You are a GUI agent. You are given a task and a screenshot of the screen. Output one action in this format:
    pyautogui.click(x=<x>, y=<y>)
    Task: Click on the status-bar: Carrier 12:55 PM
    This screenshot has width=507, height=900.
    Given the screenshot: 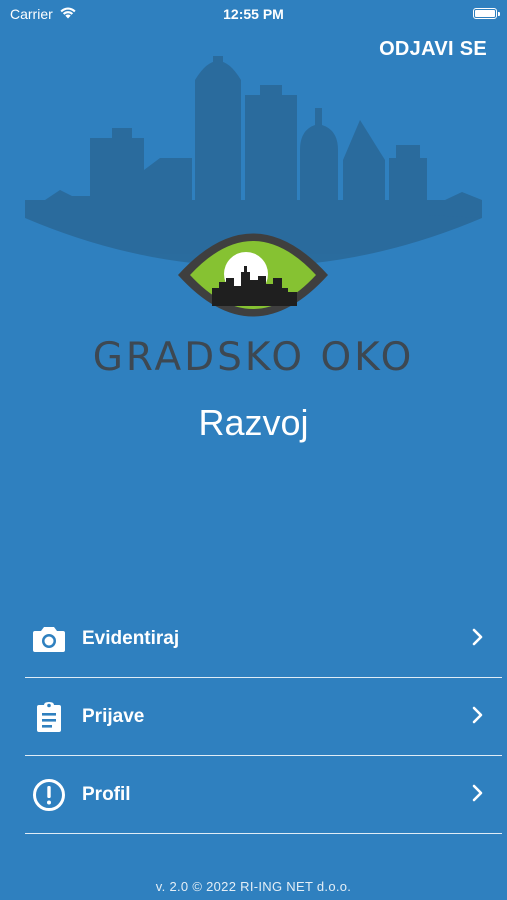 What is the action you would take?
    pyautogui.click(x=253, y=14)
    